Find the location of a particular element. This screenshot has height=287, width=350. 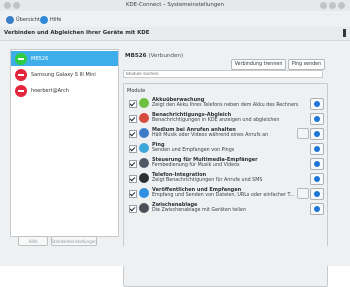

device-name: MB526 (Verbunden) is located at coordinates (154, 56).